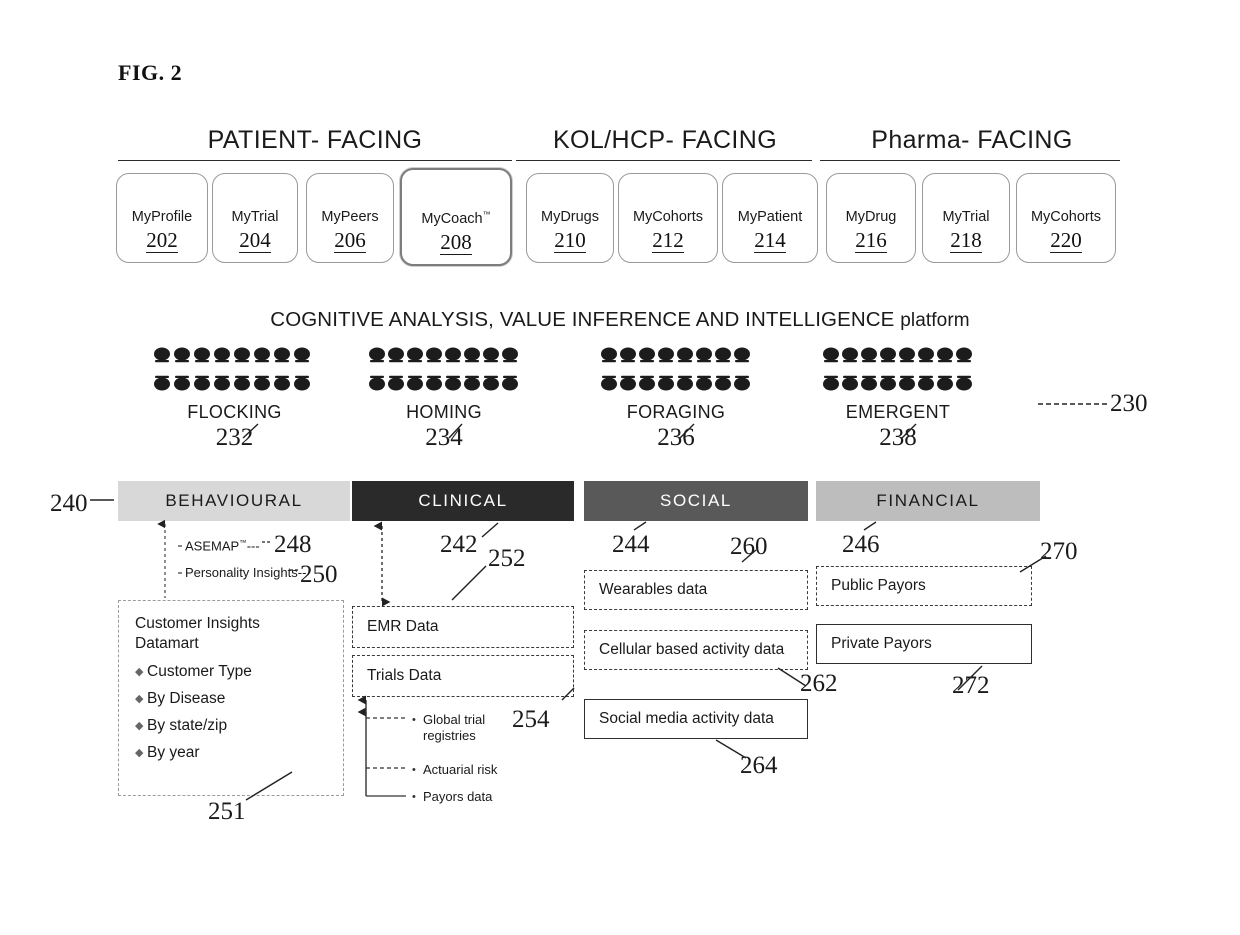  I want to click on app-card-label: MyPatient, so click(770, 216).